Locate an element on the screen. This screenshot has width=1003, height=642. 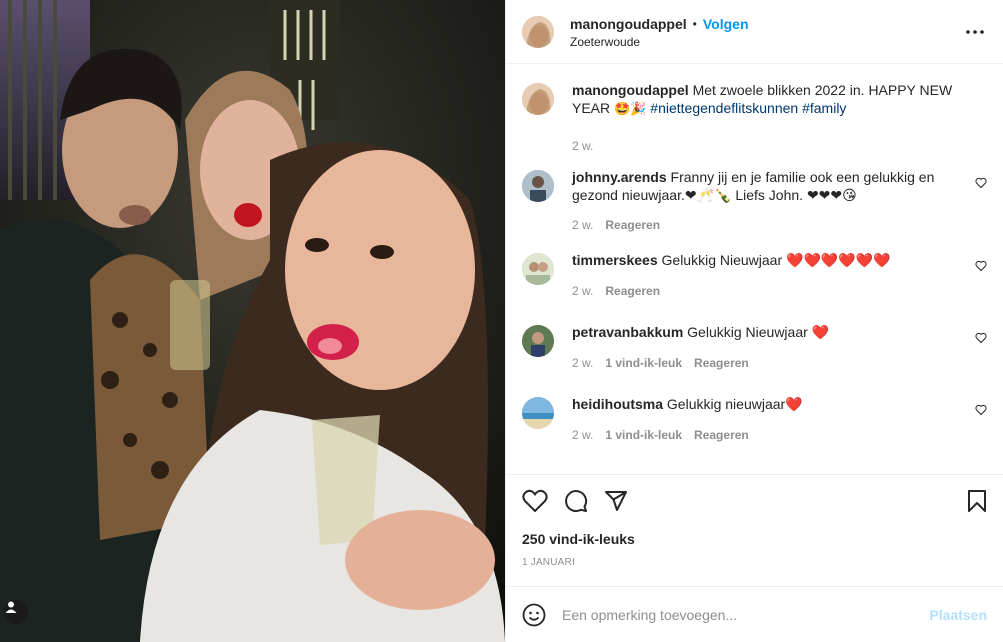
hashtag-link: #niettegendeflitskunnen is located at coordinates (724, 108).